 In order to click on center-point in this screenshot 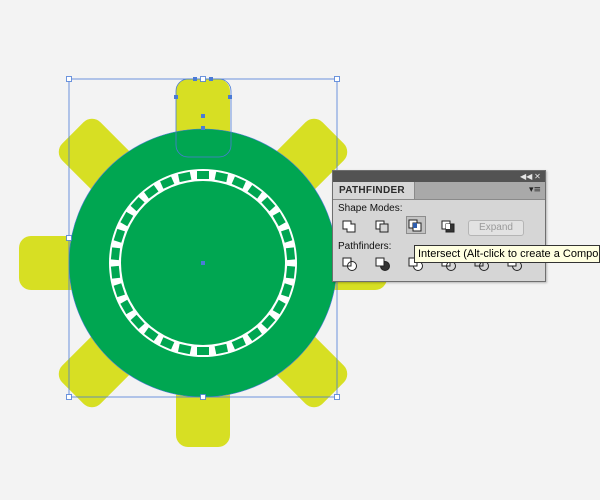, I will do `click(203, 263)`.